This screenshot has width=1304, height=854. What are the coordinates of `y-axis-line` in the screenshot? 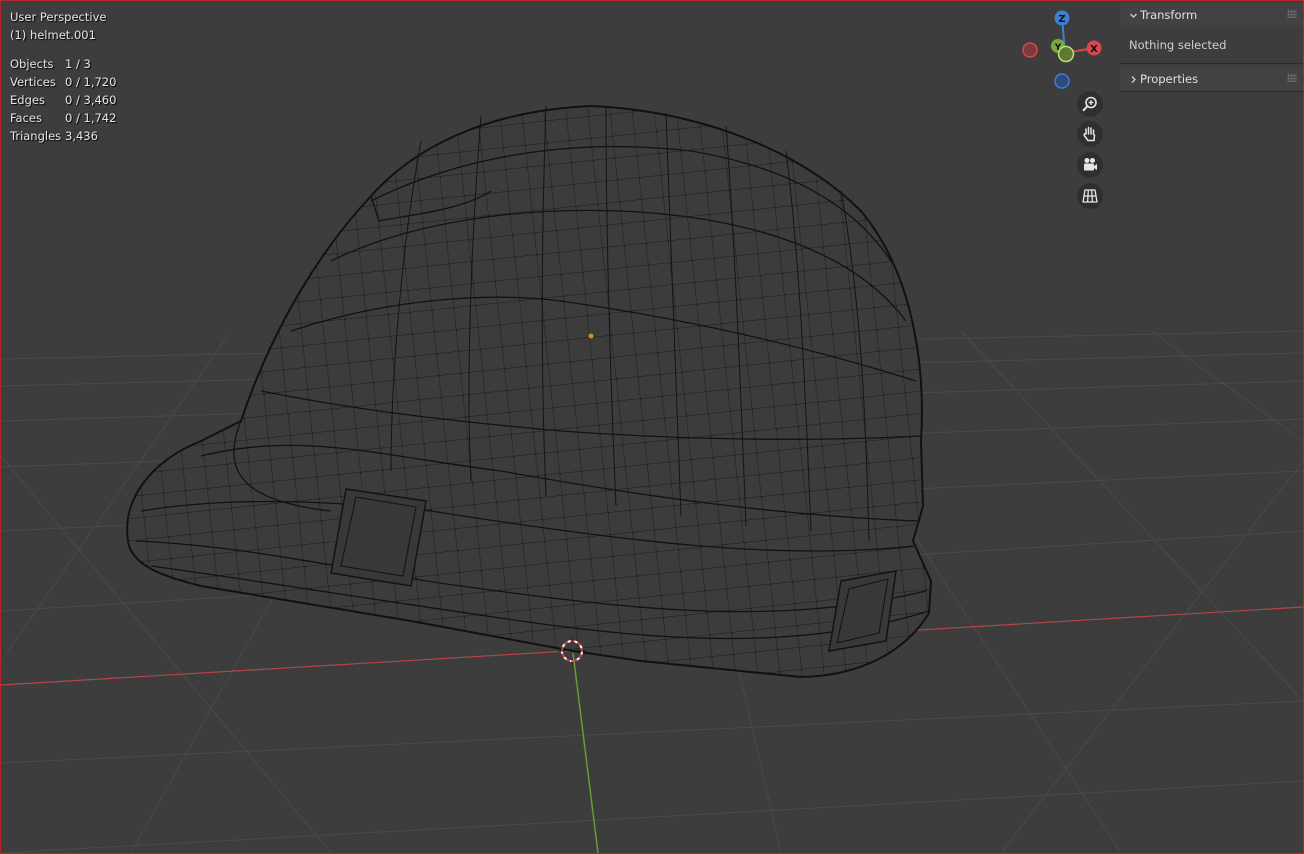 It's located at (585, 752).